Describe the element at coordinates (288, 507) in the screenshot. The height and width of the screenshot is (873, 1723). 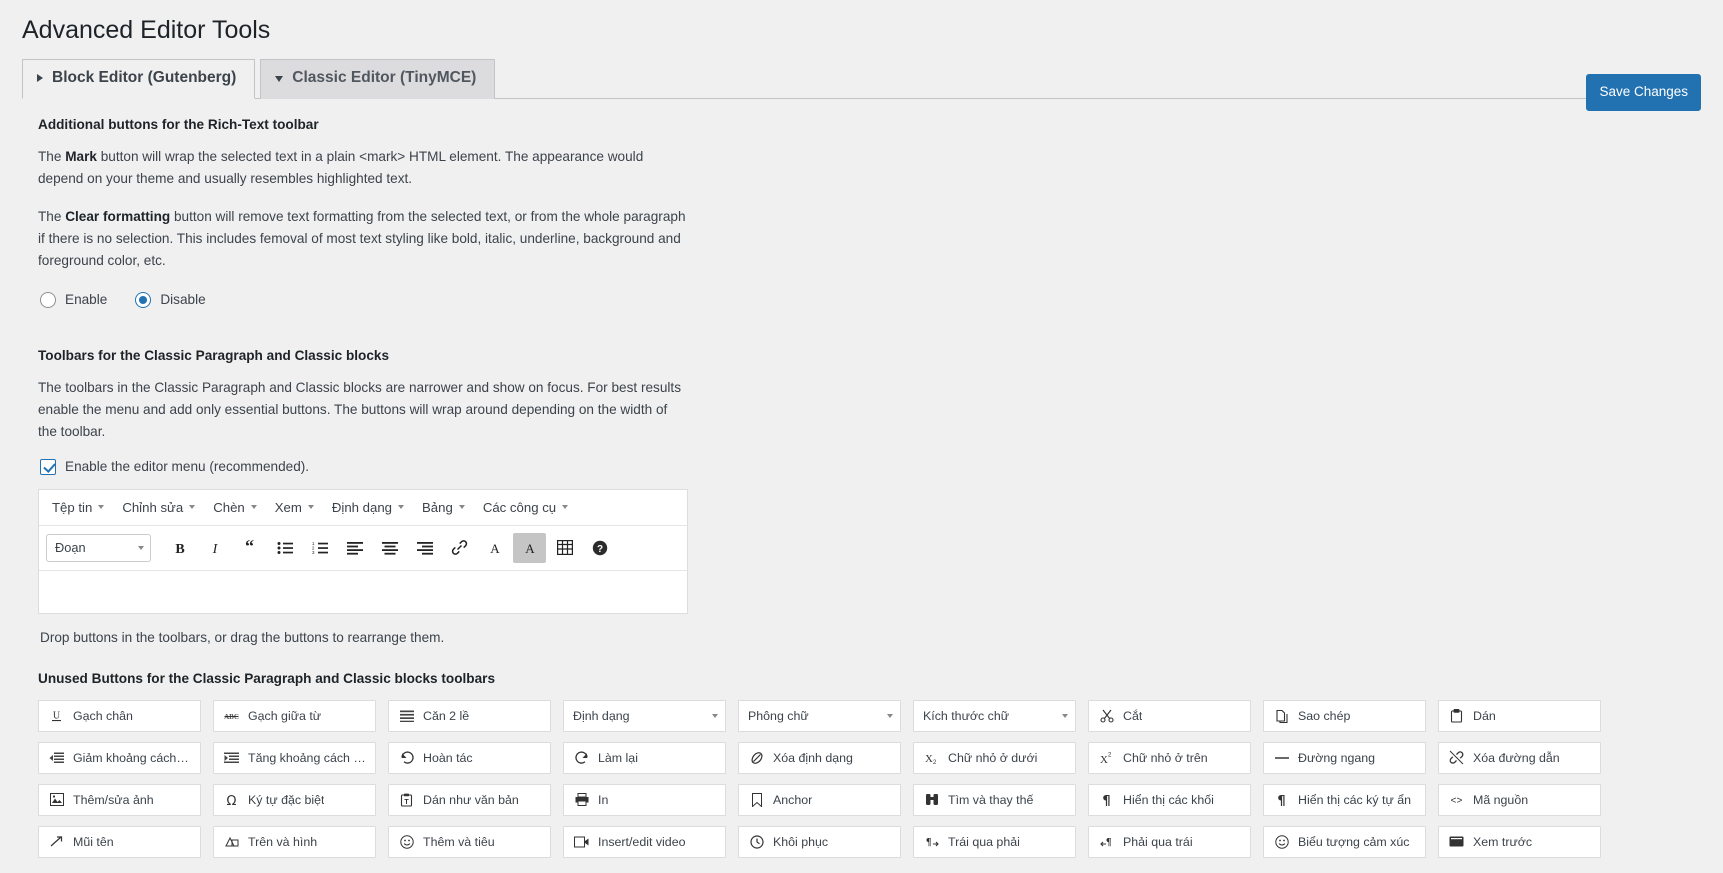
I see `menu-view-label: Xem` at that location.